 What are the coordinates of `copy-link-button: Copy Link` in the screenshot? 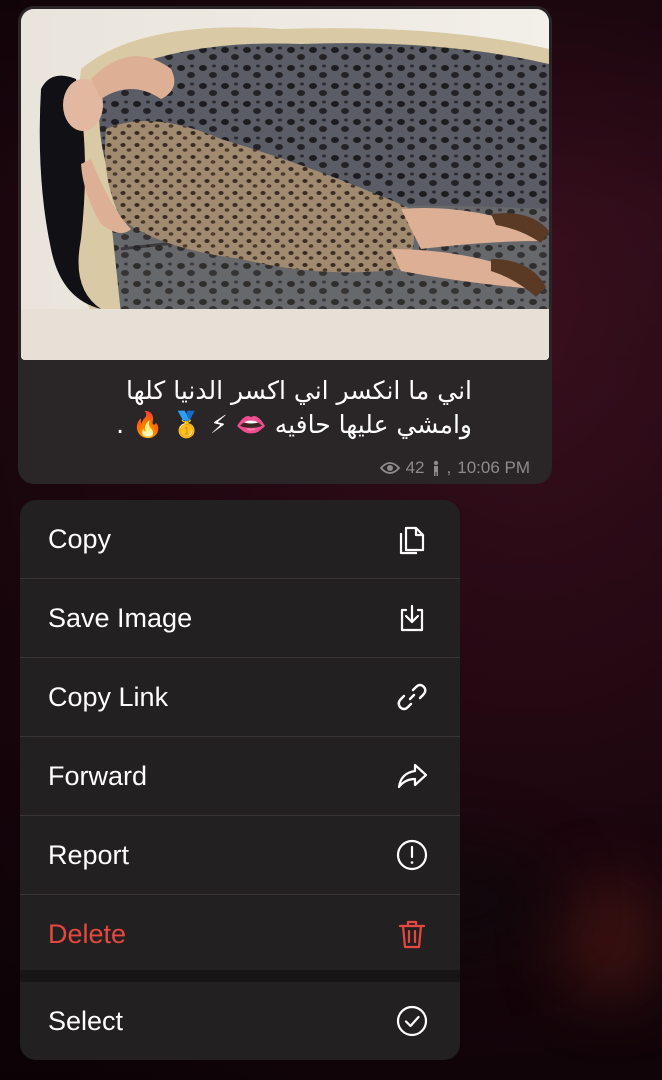 It's located at (240, 697).